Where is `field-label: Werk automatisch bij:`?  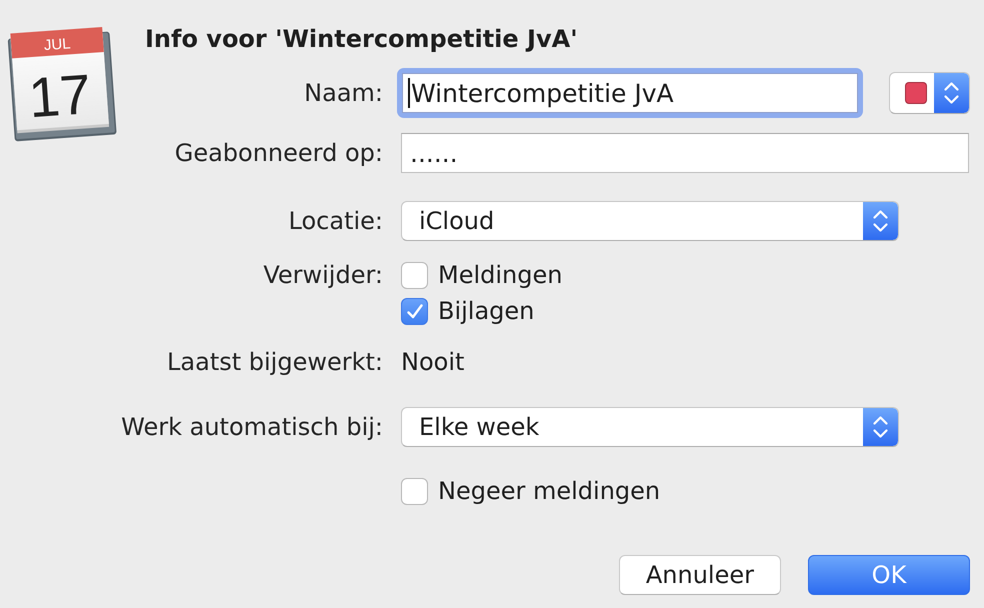 field-label: Werk automatisch bij: is located at coordinates (252, 427).